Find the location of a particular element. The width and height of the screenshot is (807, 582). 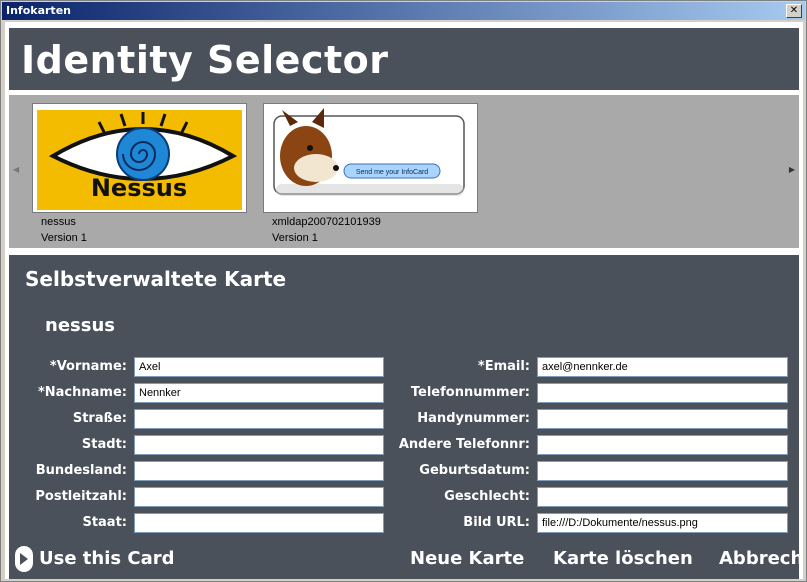

card-nessus: Nessus is located at coordinates (139, 158).